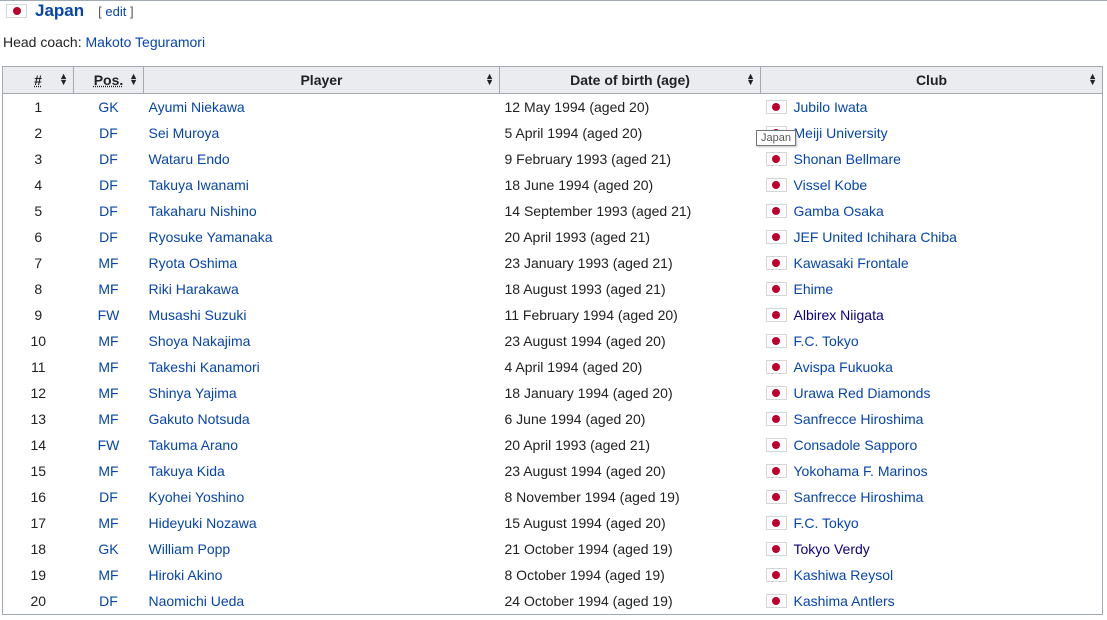 This screenshot has height=620, width=1107. I want to click on column-header-number: # ▲ ▼, so click(38, 80).